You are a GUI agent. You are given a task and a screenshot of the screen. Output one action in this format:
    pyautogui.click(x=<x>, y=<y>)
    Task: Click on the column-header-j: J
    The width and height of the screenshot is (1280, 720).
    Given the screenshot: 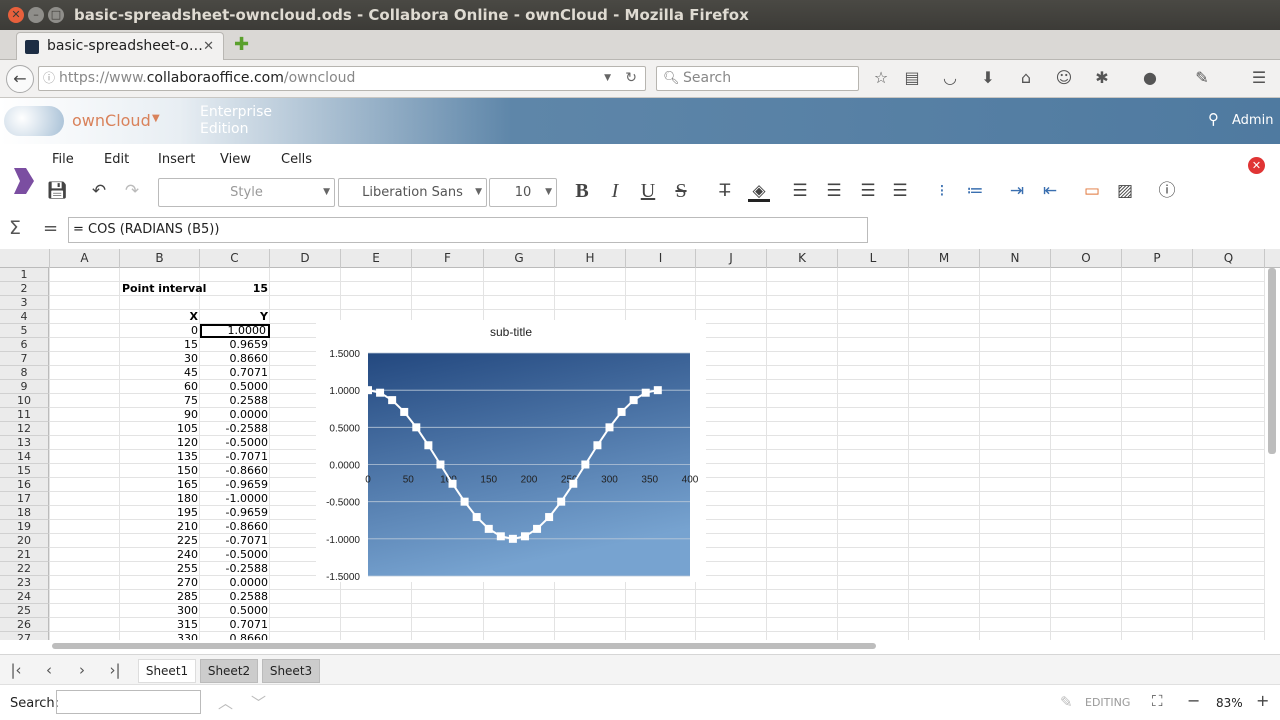 What is the action you would take?
    pyautogui.click(x=731, y=258)
    